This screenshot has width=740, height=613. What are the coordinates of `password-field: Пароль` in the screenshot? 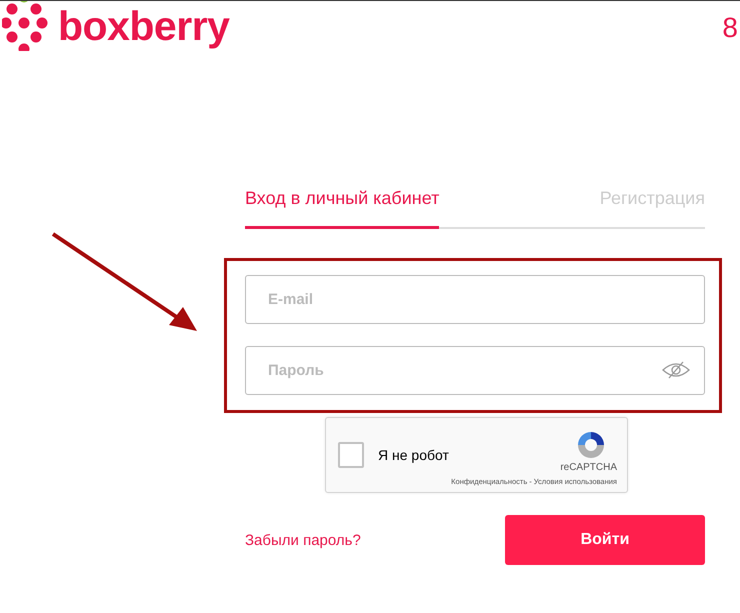 It's located at (475, 370).